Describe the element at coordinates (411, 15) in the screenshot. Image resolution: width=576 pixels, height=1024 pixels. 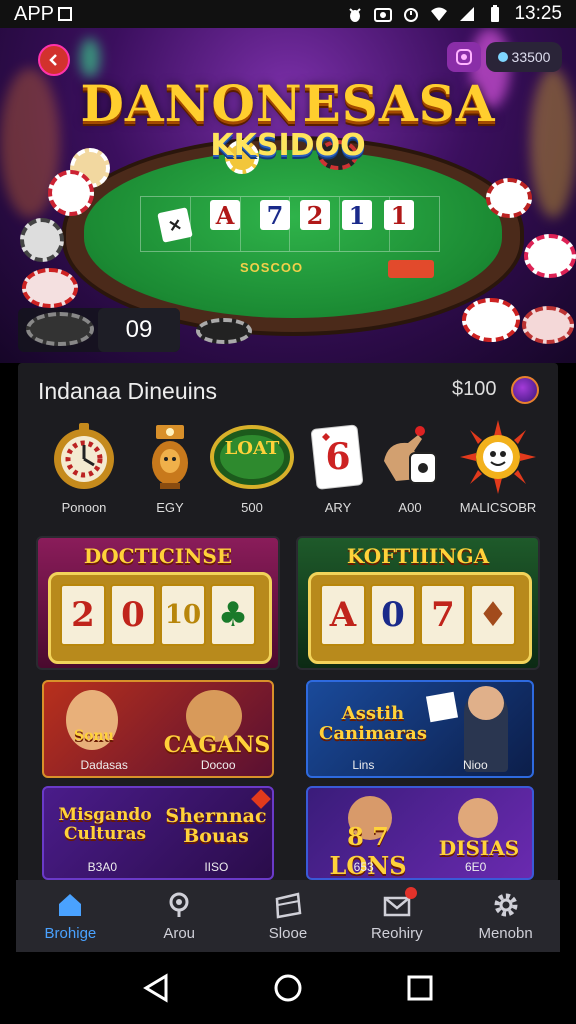
I see `alarm-icon` at that location.